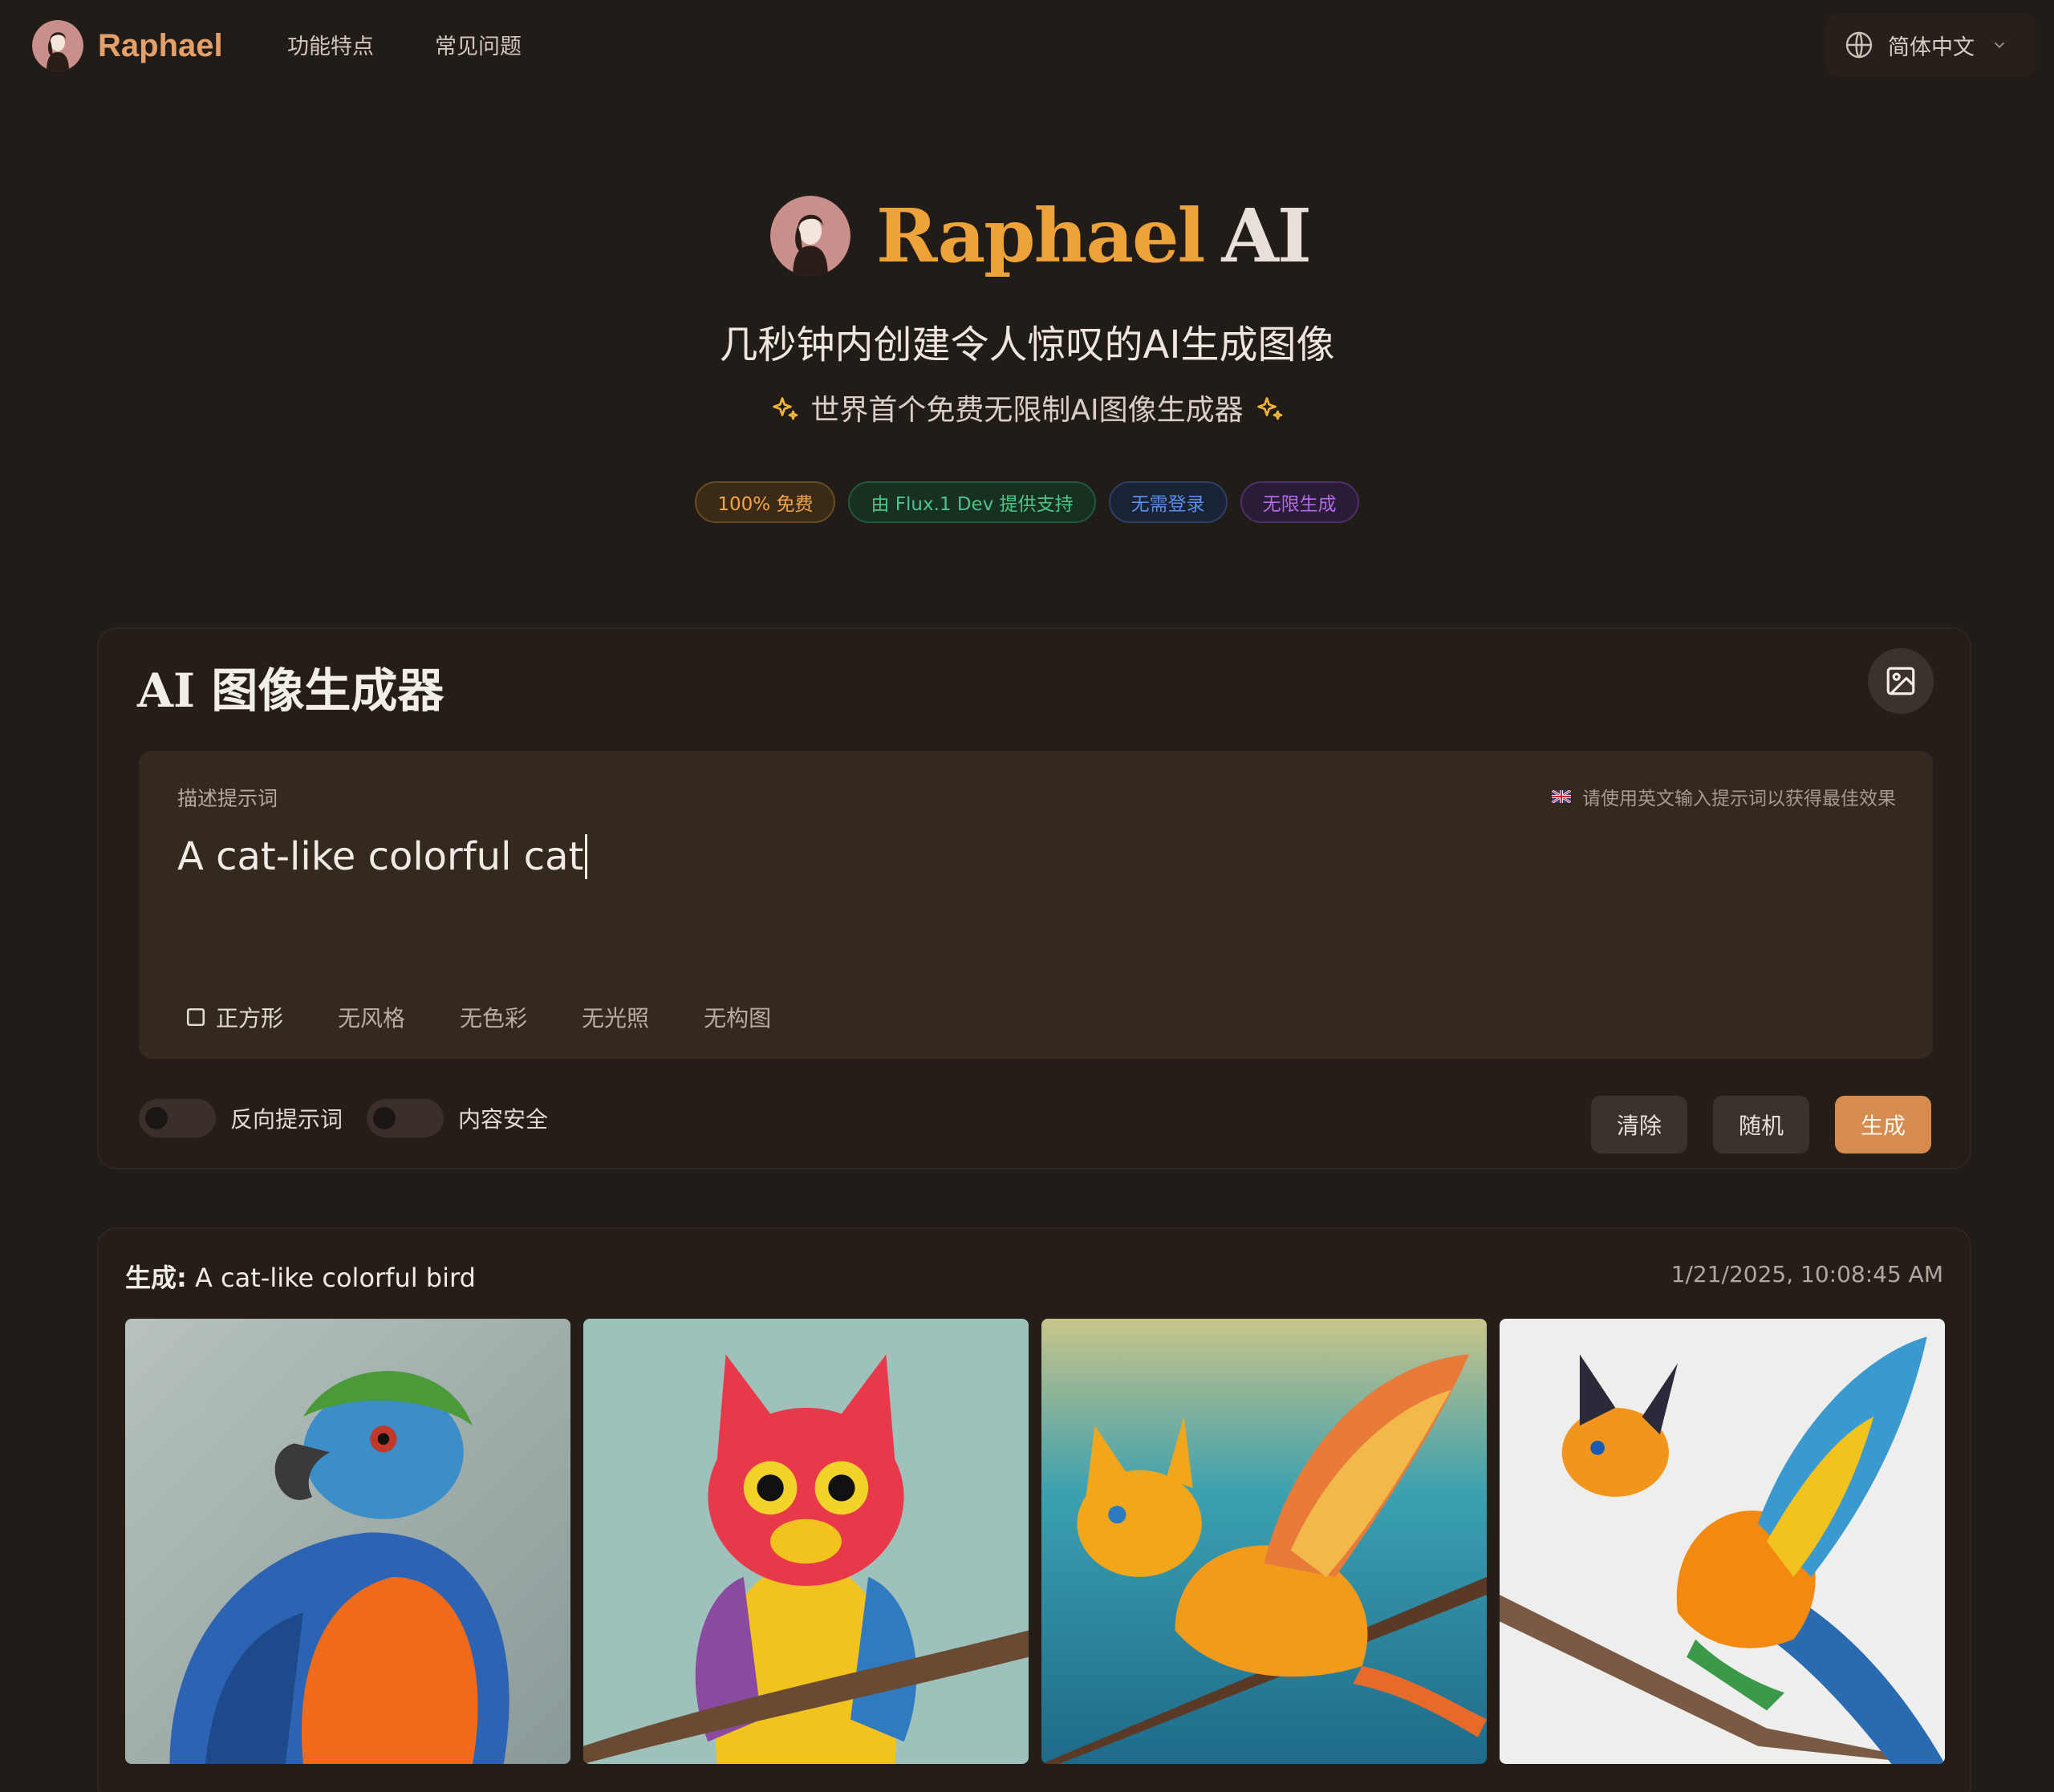  What do you see at coordinates (1739, 799) in the screenshot?
I see `prompt-hint-text: 请使用英文输入提示词以获得最佳效果` at bounding box center [1739, 799].